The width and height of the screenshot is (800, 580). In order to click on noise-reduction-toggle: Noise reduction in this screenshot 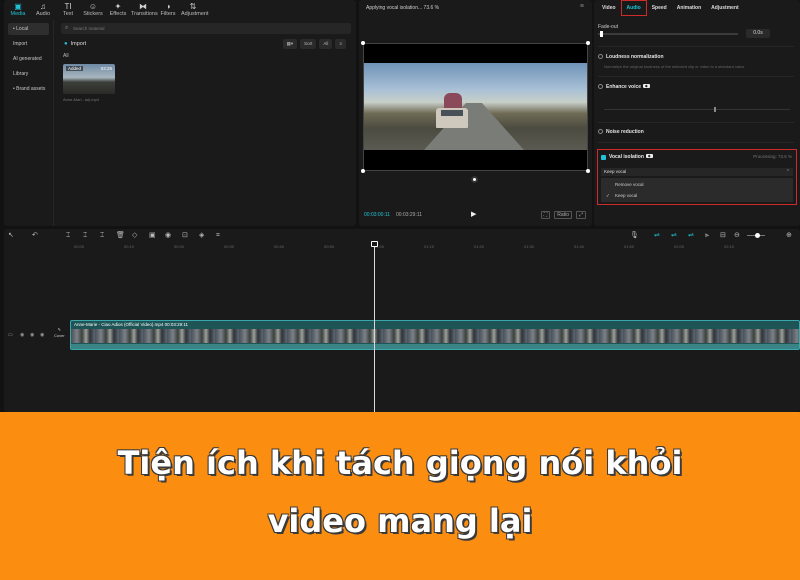, I will do `click(621, 132)`.